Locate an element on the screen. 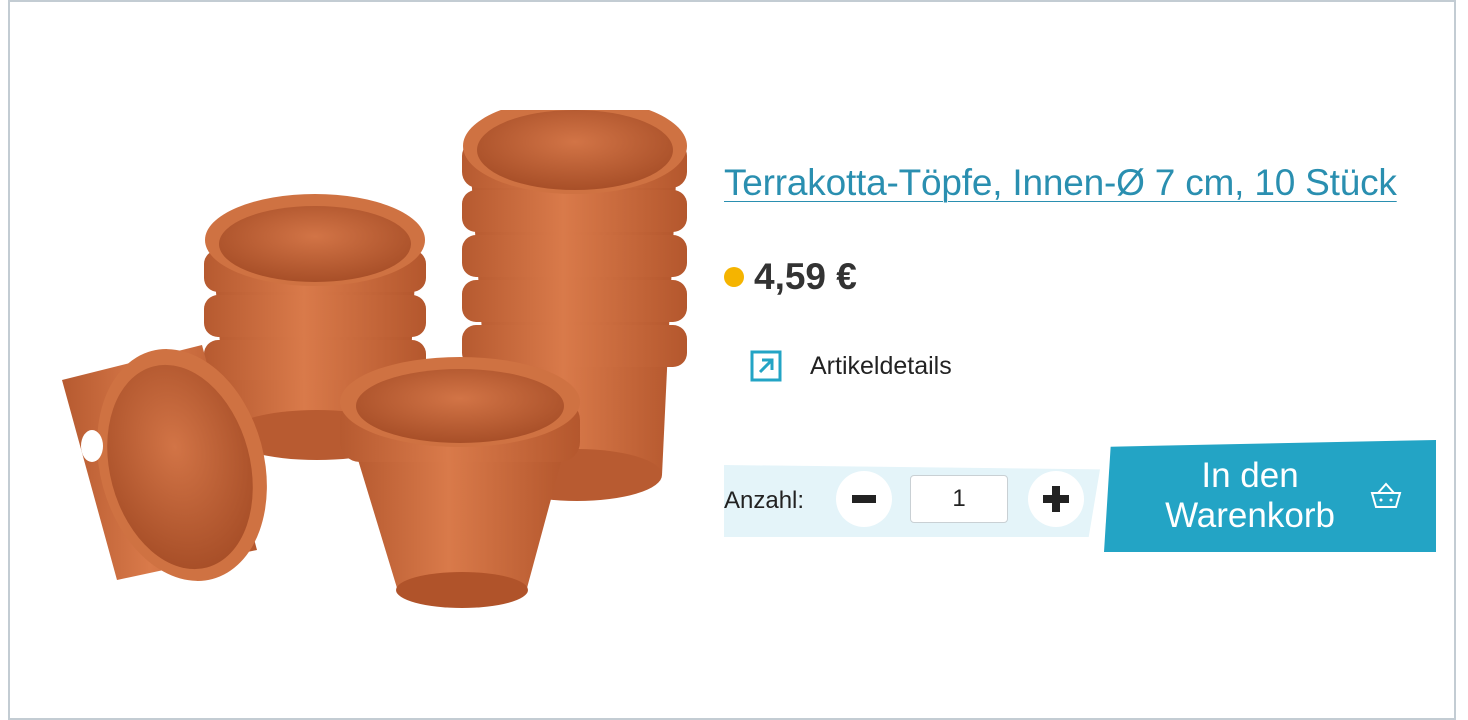 This screenshot has width=1468, height=720. minus-icon is located at coordinates (864, 499).